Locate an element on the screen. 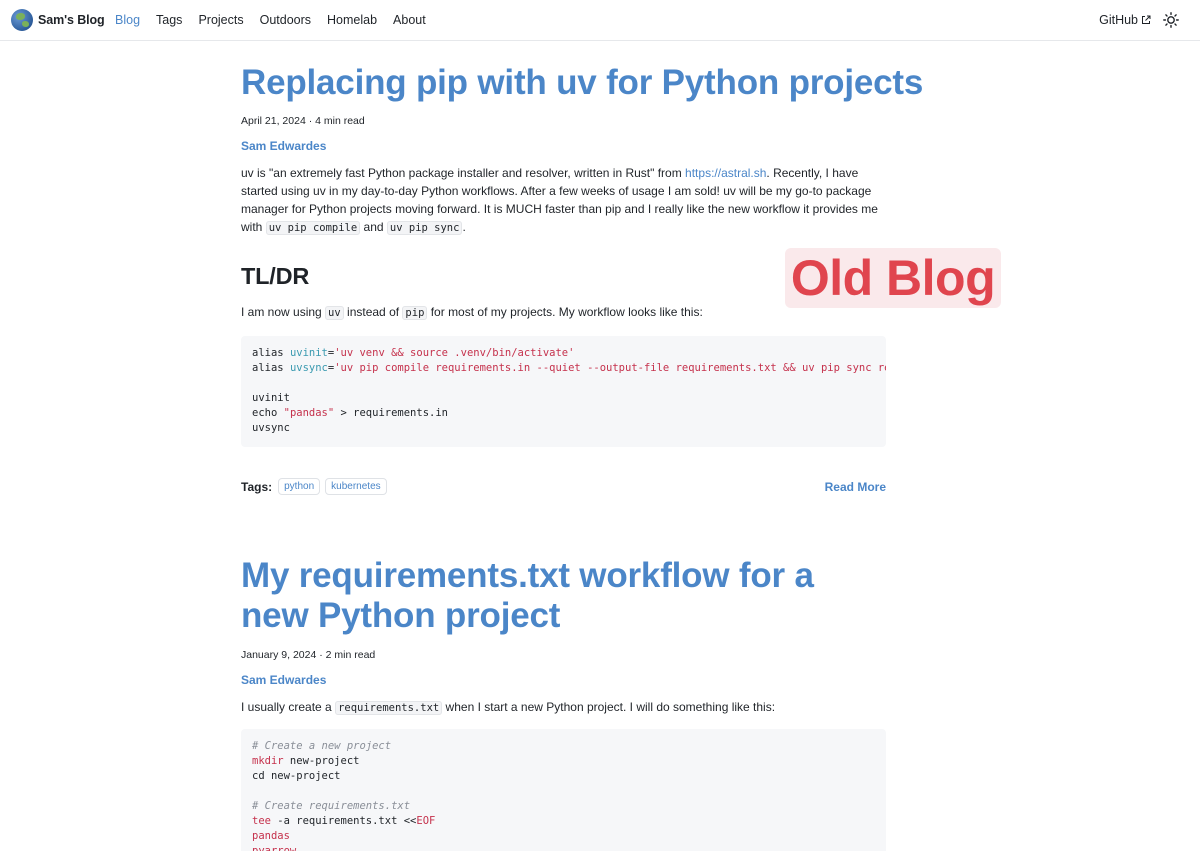 This screenshot has width=1200, height=851. code-token: new-project is located at coordinates (321, 761).